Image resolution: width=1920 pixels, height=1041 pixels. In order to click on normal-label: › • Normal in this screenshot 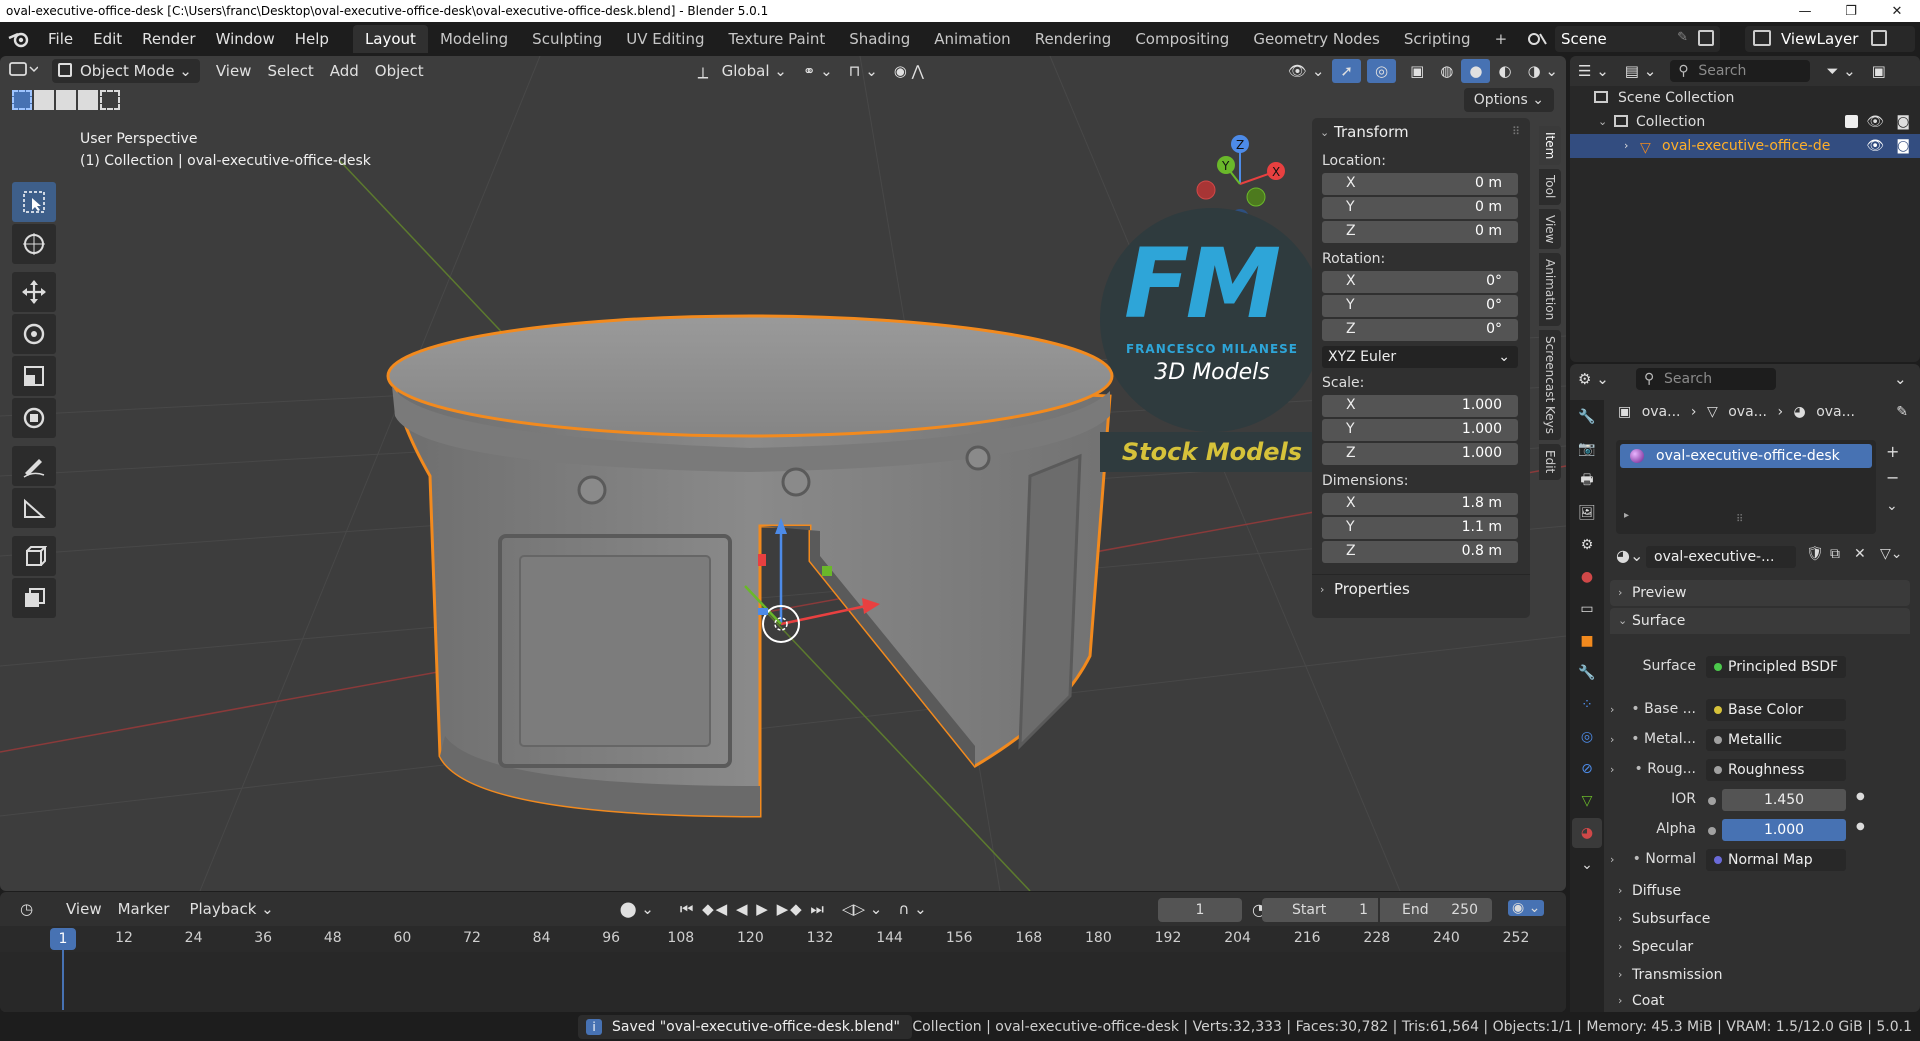, I will do `click(1653, 859)`.